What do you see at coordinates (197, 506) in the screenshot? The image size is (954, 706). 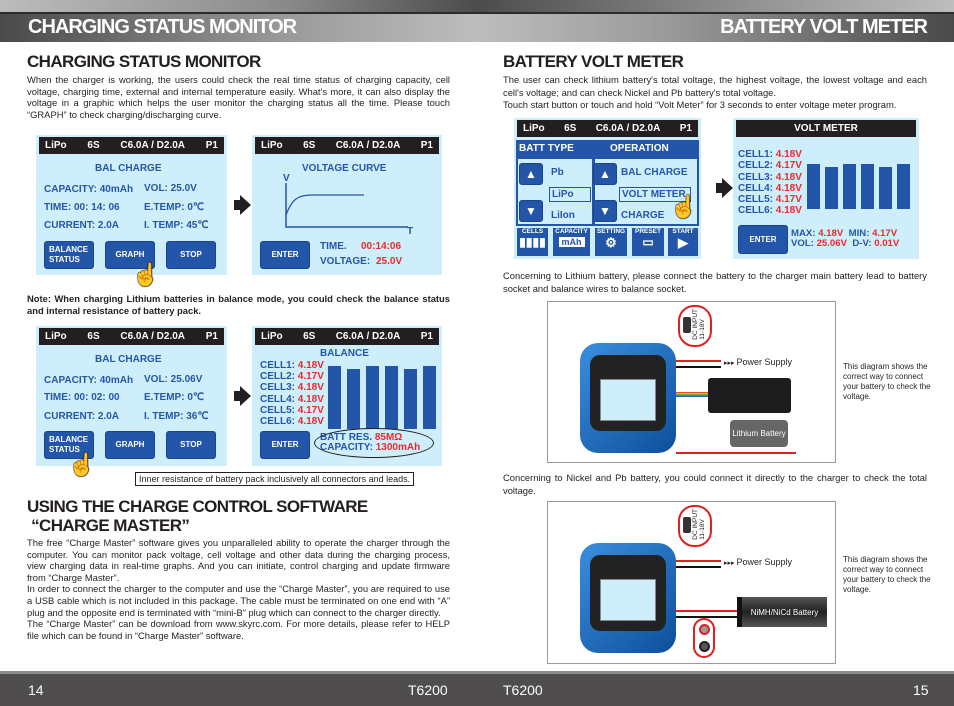 I see `section-heading-2: USING THE CHARGE CONTROL SOFTWARE` at bounding box center [197, 506].